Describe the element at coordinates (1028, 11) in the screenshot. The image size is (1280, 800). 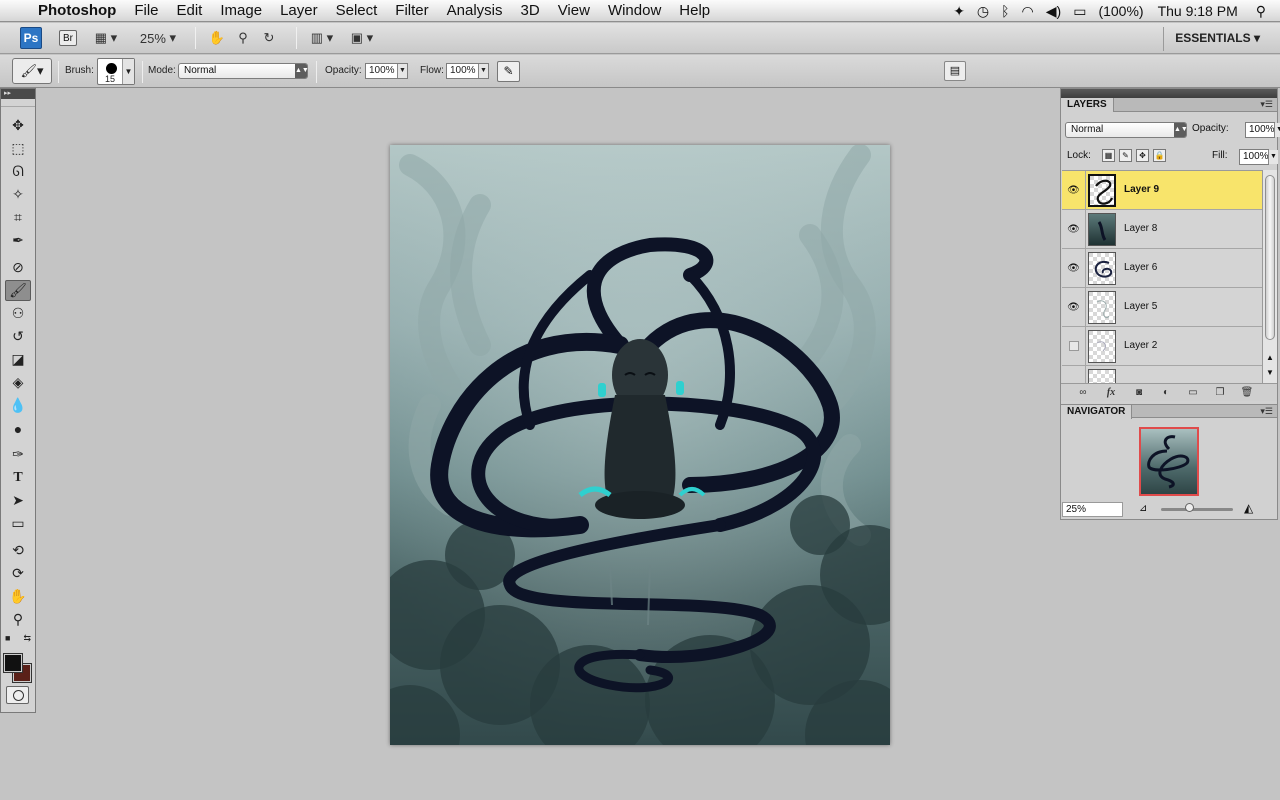
I see `wifi-icon: ◠` at that location.